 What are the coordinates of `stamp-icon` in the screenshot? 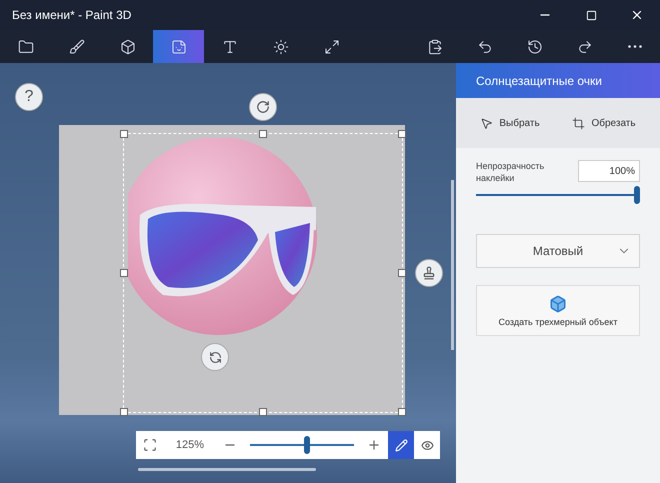 It's located at (429, 273).